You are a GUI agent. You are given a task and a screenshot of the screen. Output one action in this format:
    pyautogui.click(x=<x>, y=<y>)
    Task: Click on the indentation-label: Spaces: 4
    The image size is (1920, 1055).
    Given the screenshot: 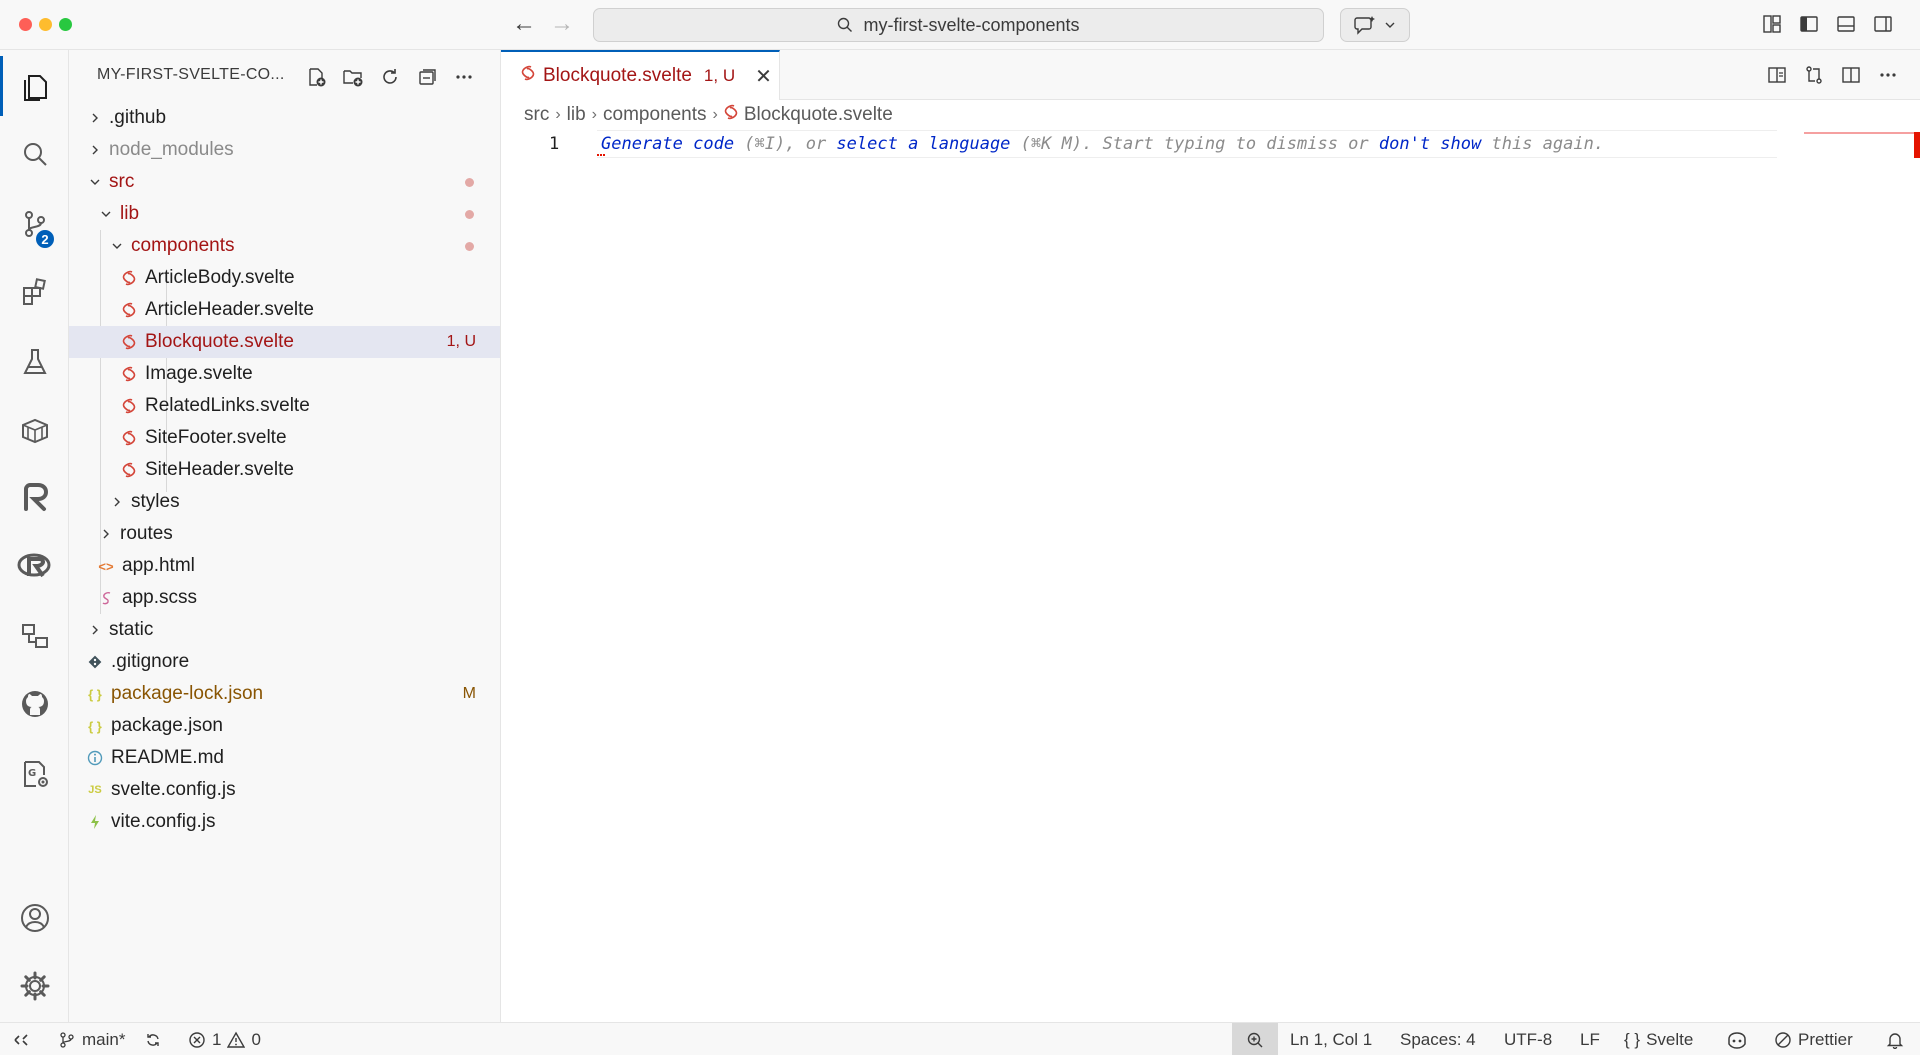 What is the action you would take?
    pyautogui.click(x=1438, y=1039)
    